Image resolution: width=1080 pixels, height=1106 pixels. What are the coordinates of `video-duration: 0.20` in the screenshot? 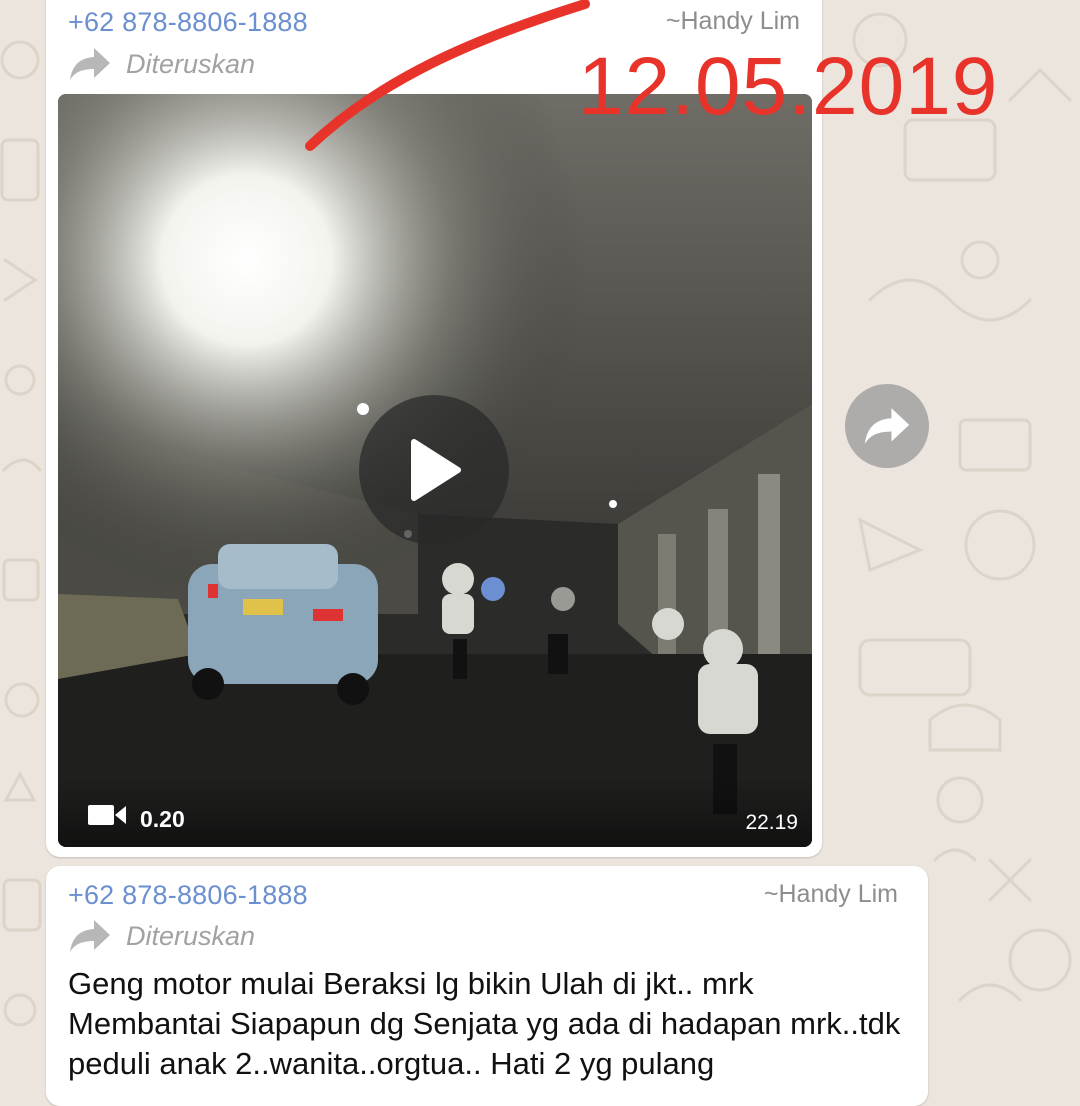 It's located at (162, 819).